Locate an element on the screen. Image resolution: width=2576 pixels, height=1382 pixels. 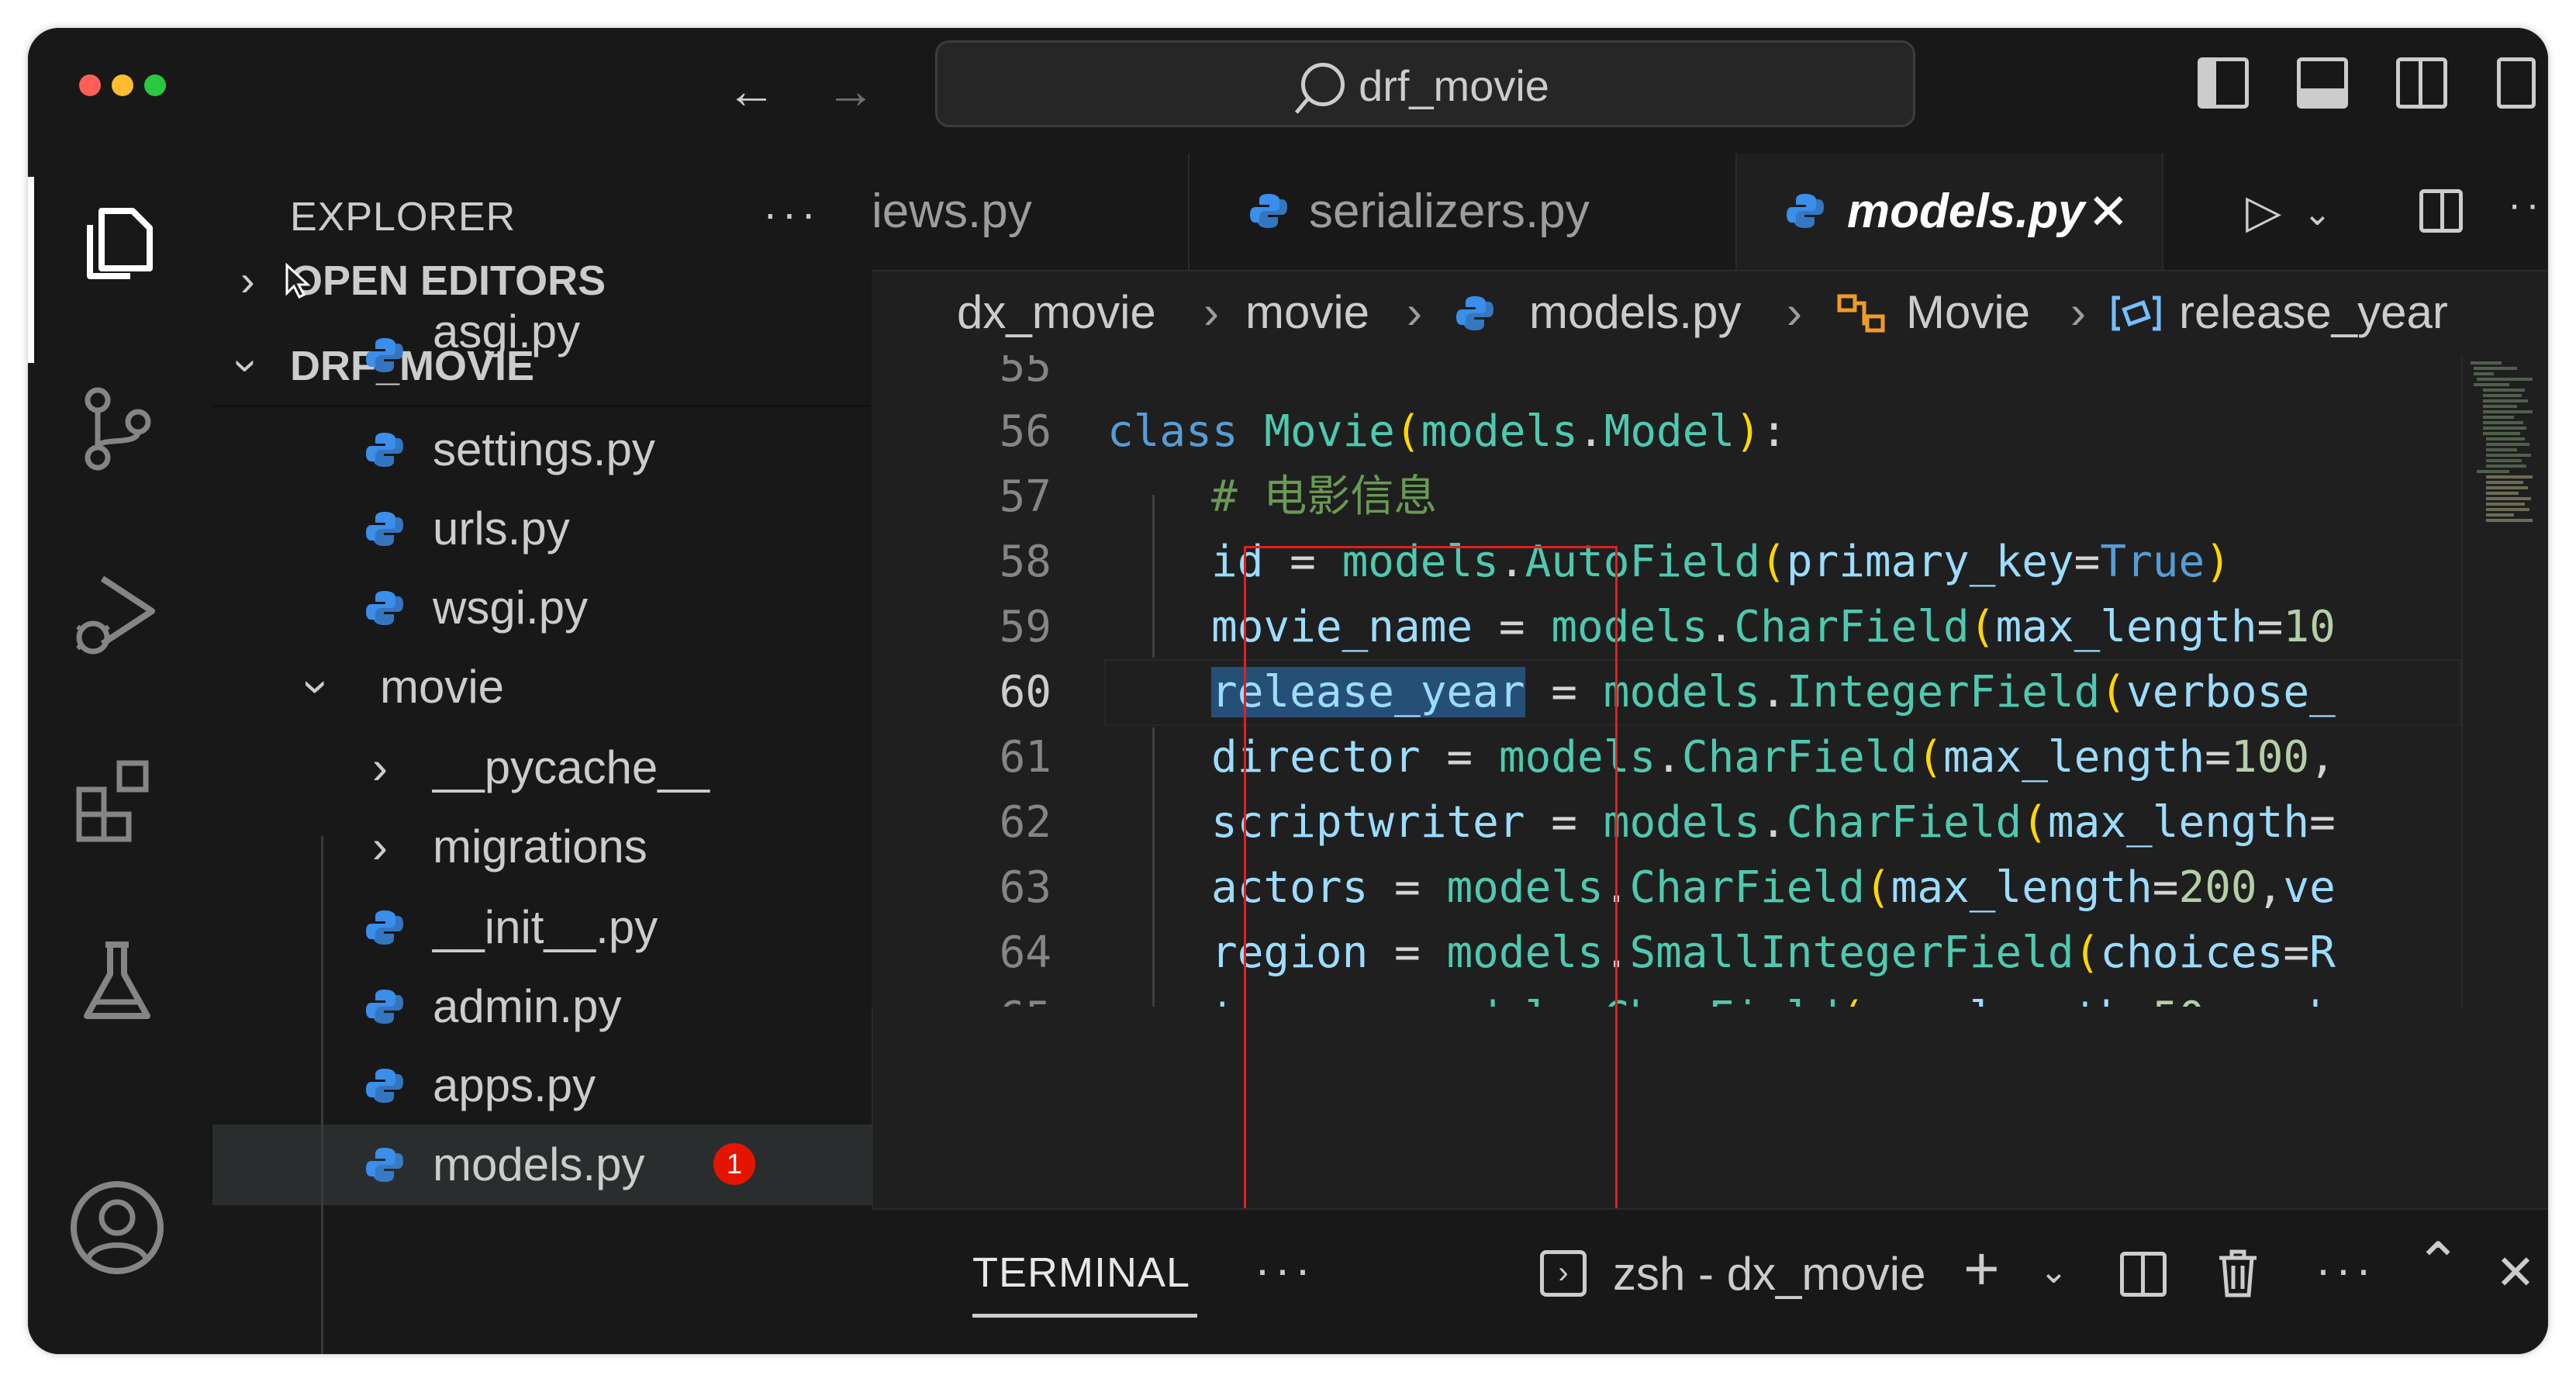
tree-item-label: __pycache__ is located at coordinates (572, 767).